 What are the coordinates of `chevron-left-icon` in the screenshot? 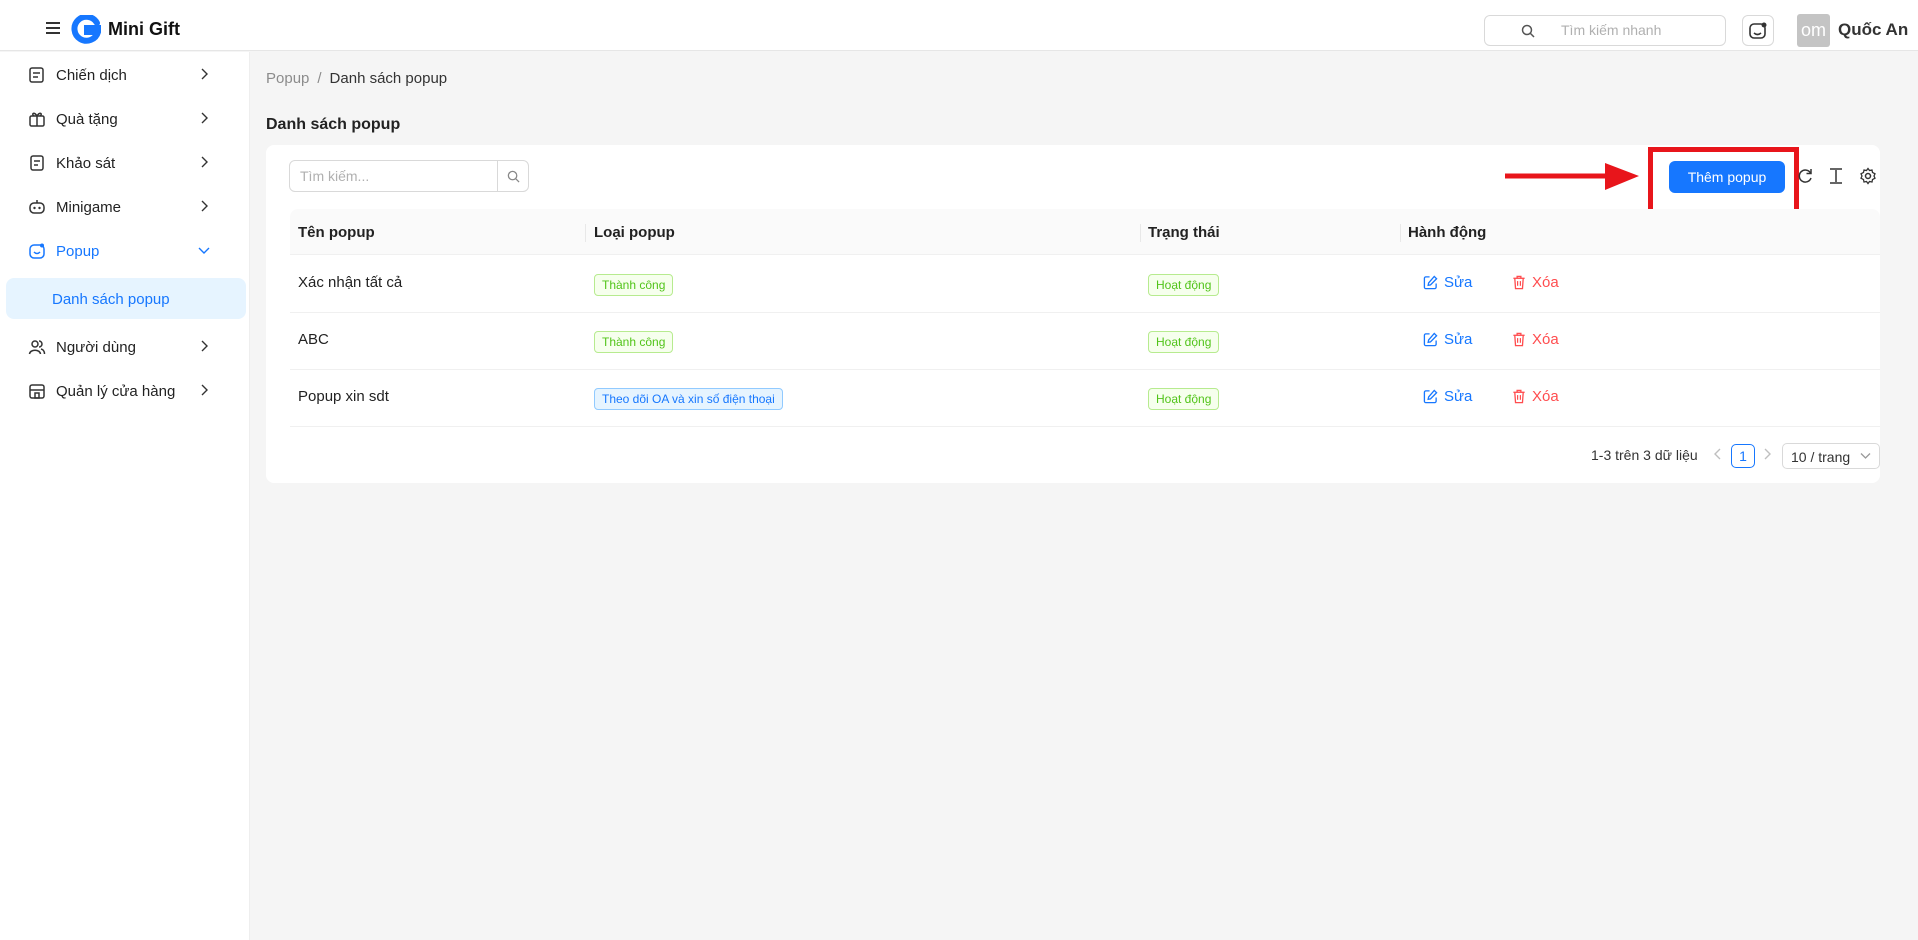 It's located at (1718, 454).